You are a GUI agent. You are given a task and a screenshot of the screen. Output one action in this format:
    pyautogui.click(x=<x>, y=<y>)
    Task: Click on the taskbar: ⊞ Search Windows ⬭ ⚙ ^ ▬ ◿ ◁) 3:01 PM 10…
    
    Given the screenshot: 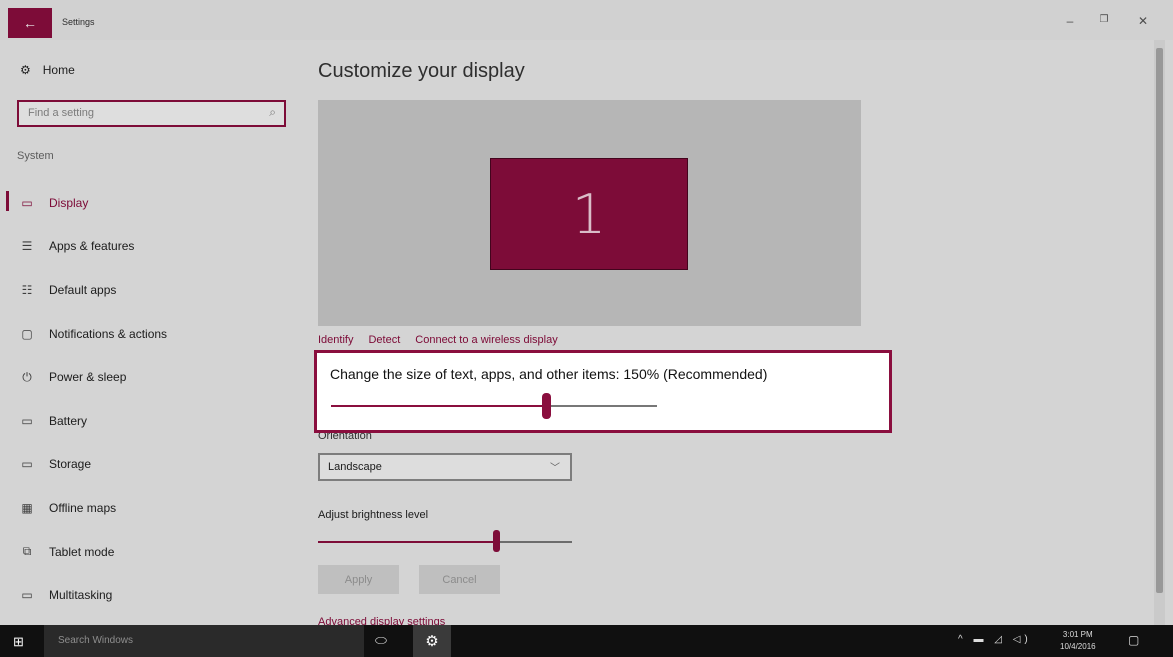 What is the action you would take?
    pyautogui.click(x=586, y=641)
    